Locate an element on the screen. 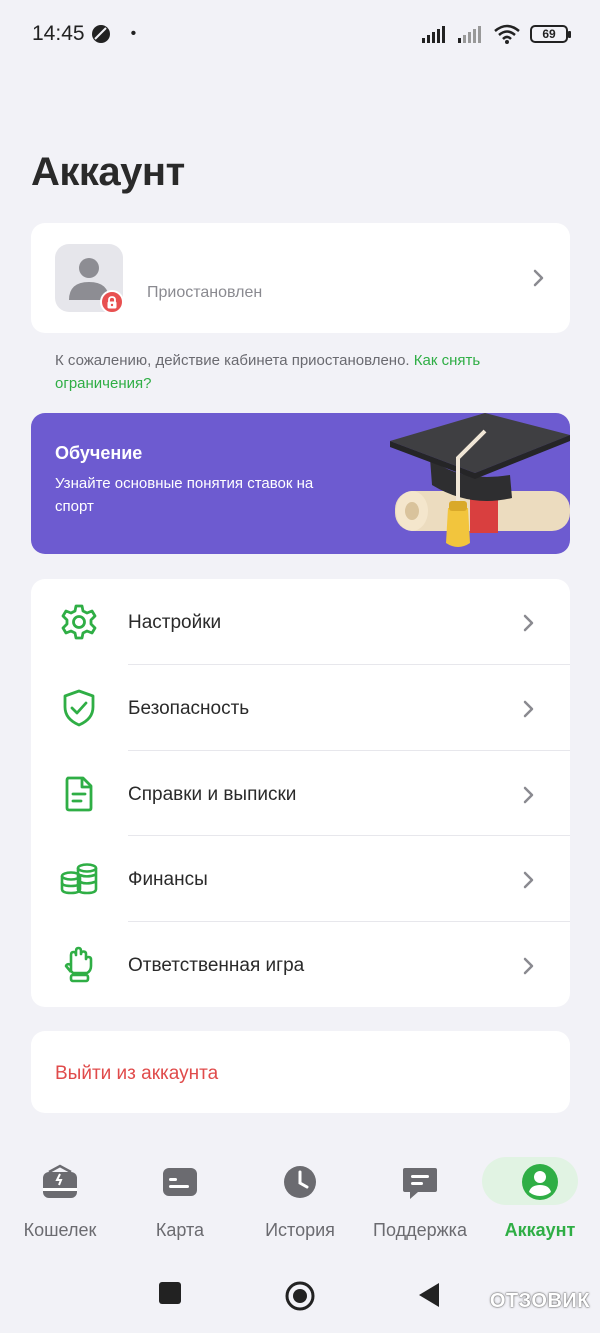  status-bar: 14:45 • 69 is located at coordinates (300, 34).